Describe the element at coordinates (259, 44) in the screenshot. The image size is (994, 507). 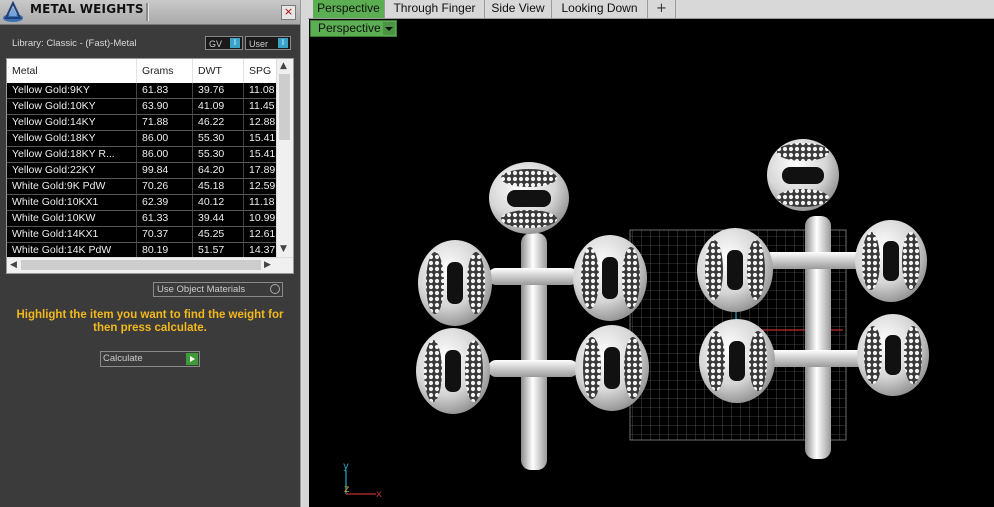
I see `user-toggle-label: User` at that location.